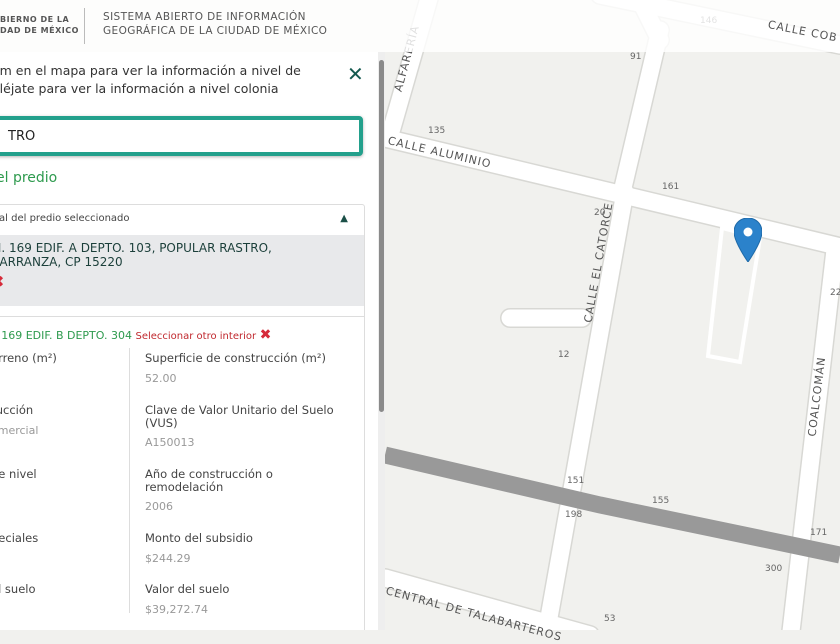 This screenshot has width=840, height=644. What do you see at coordinates (19, 538) in the screenshot?
I see `field-label: peciales` at bounding box center [19, 538].